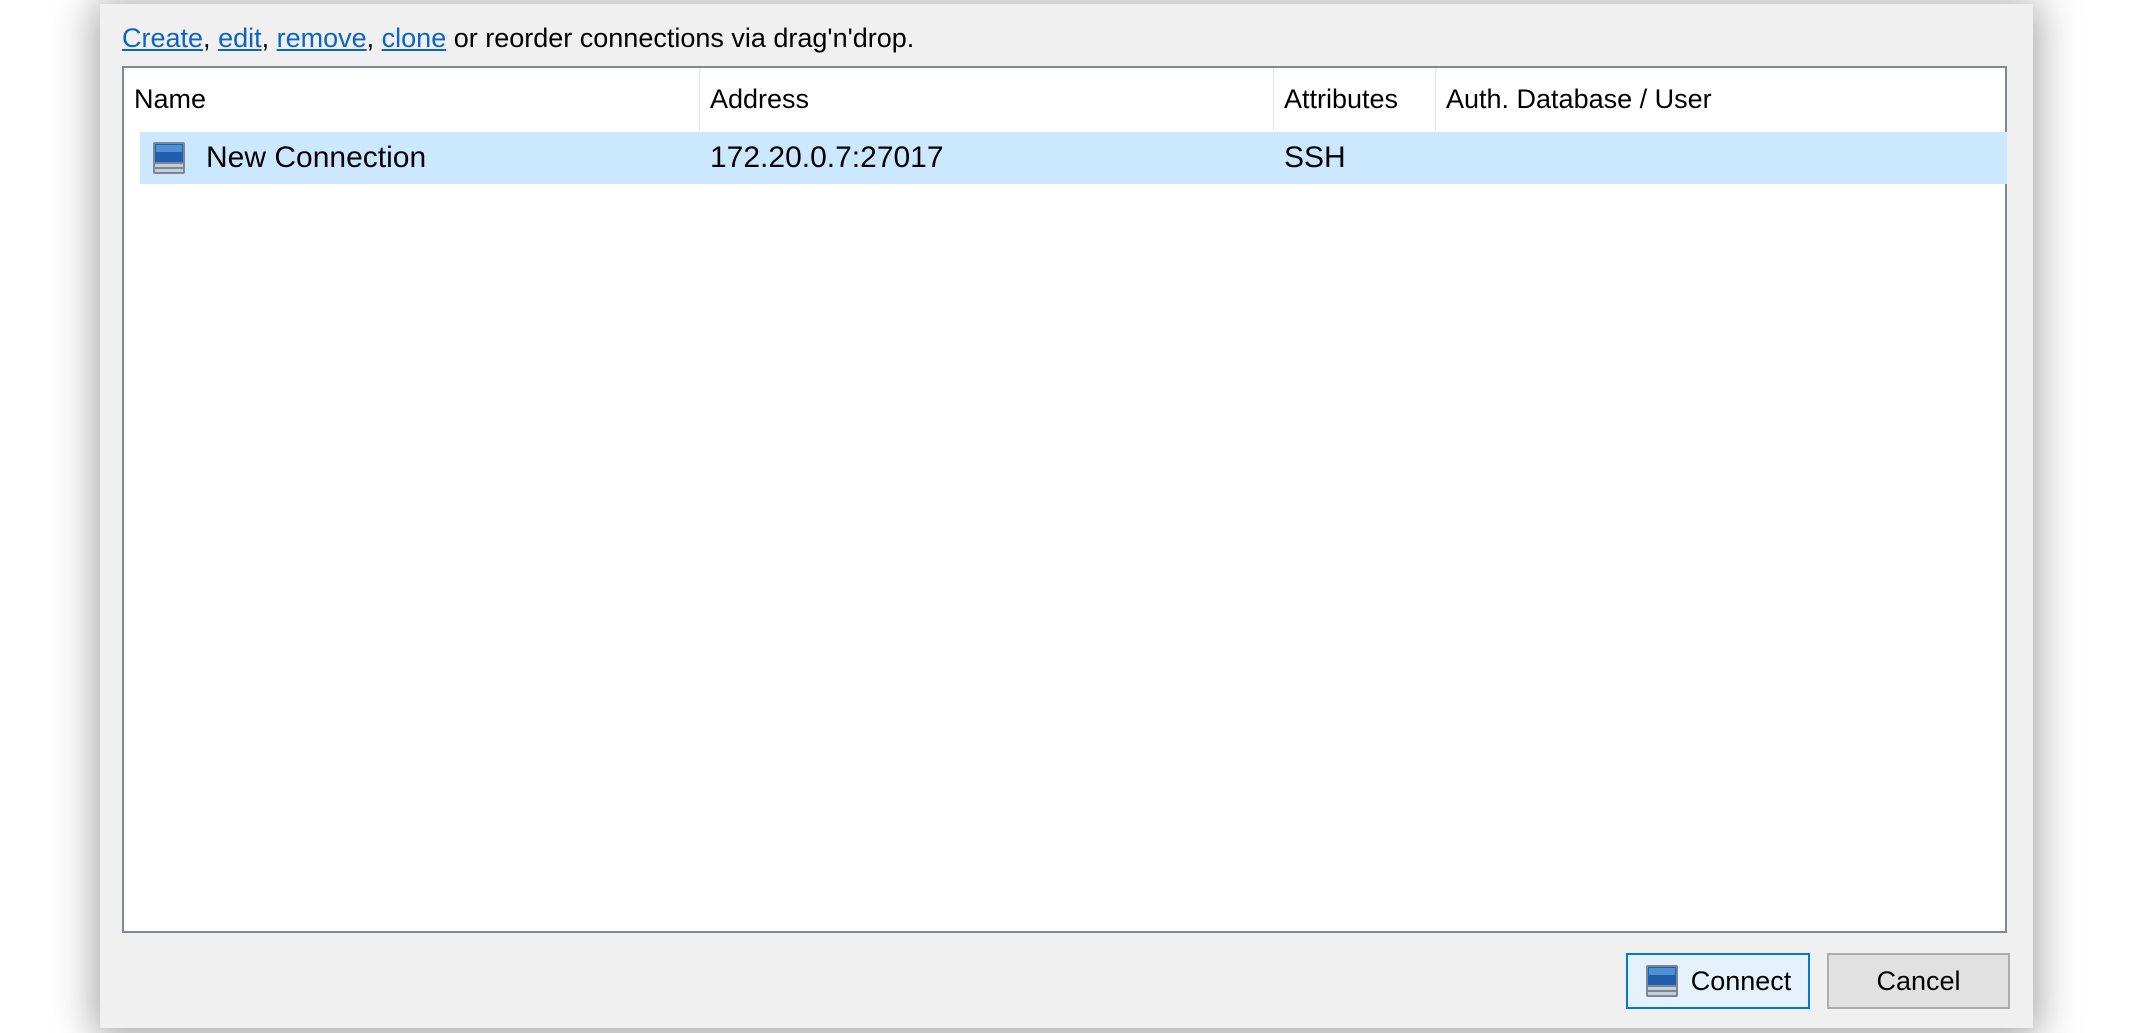 This screenshot has width=2134, height=1033. What do you see at coordinates (322, 38) in the screenshot?
I see `remove-link: remove` at bounding box center [322, 38].